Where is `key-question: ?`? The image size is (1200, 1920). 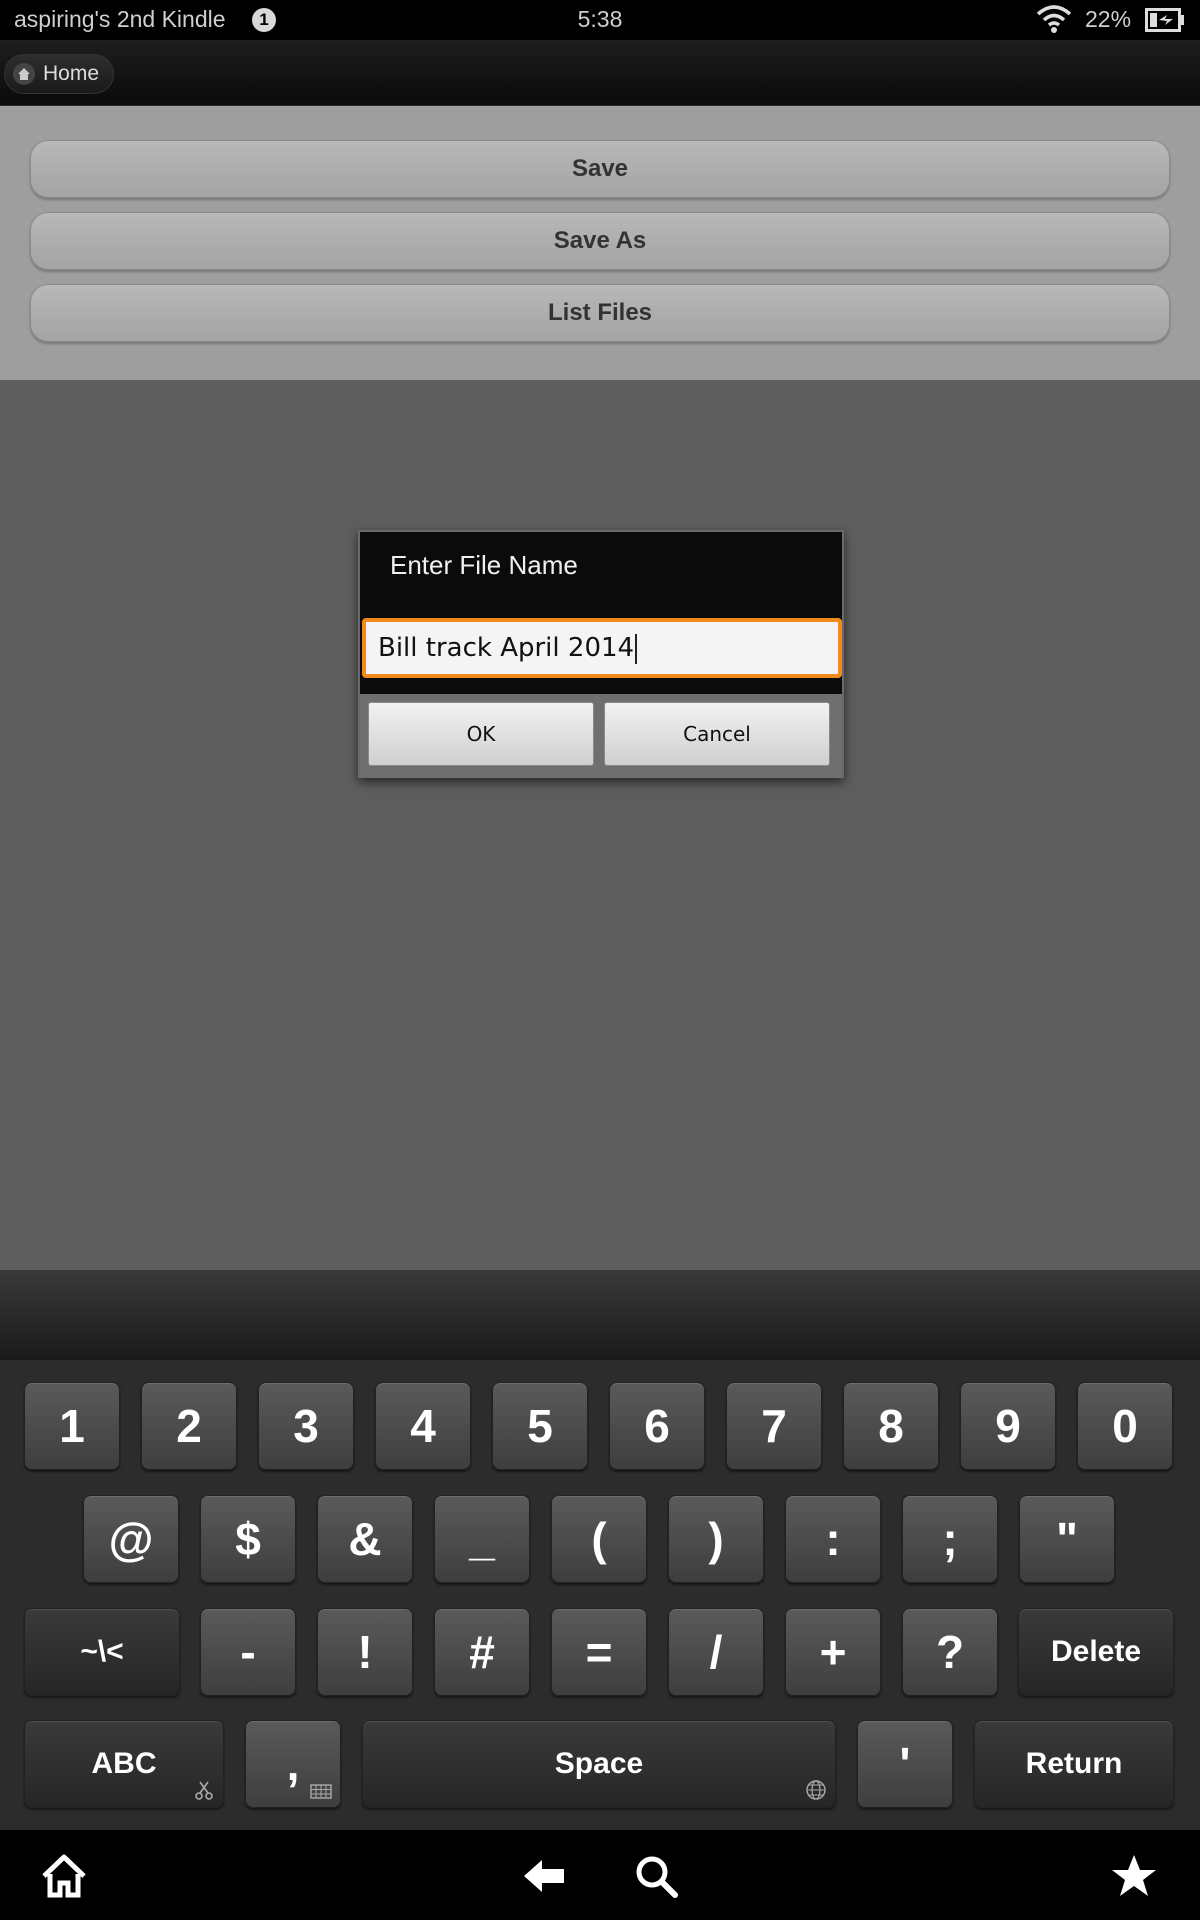
key-question: ? is located at coordinates (950, 1652).